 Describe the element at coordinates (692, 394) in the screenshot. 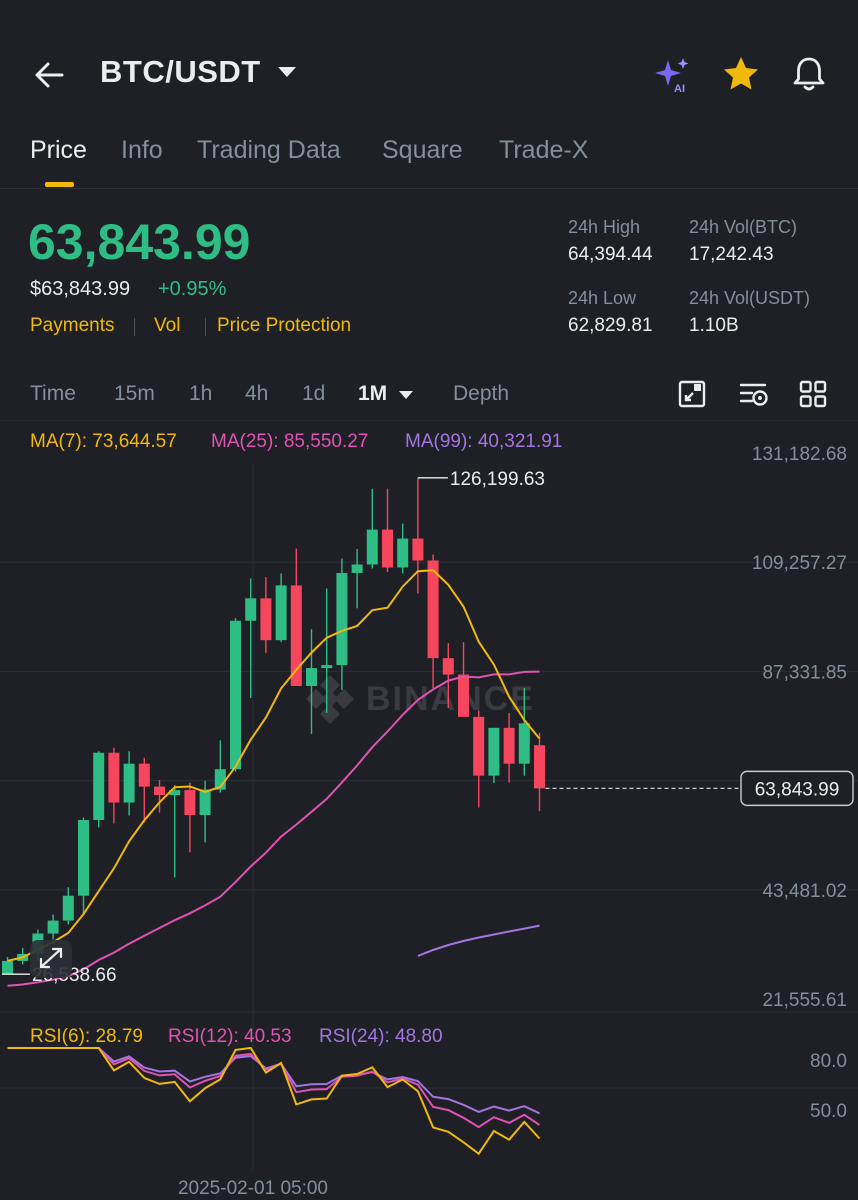

I see `chart-screenshot-icon` at that location.